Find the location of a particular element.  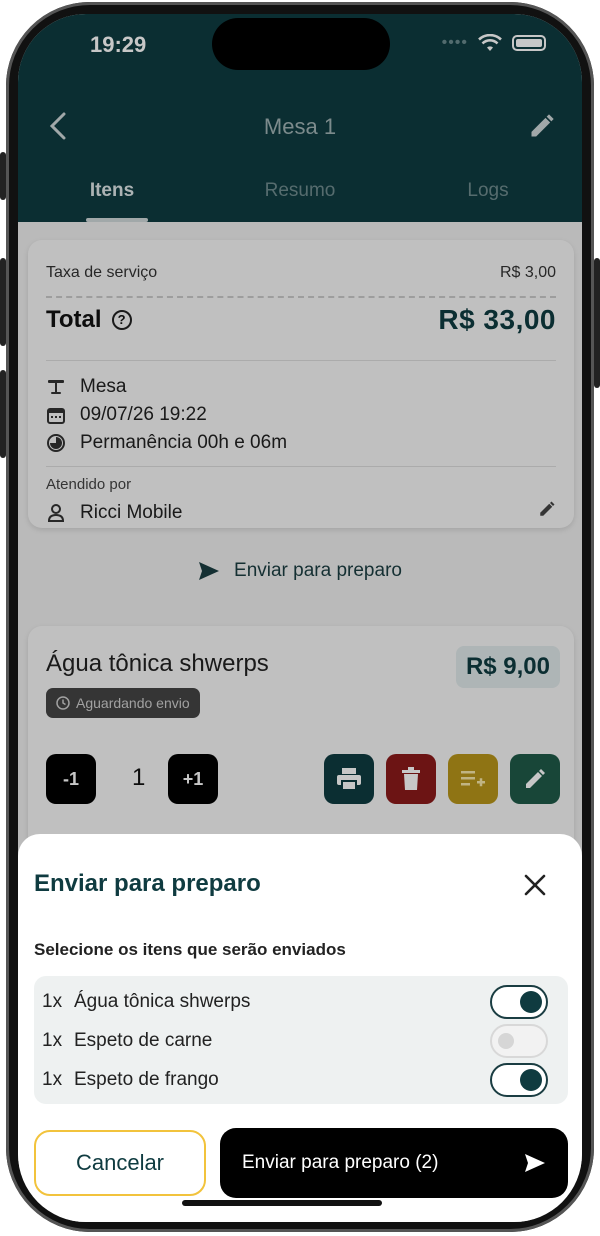

volume-down-button is located at coordinates (3, 414).